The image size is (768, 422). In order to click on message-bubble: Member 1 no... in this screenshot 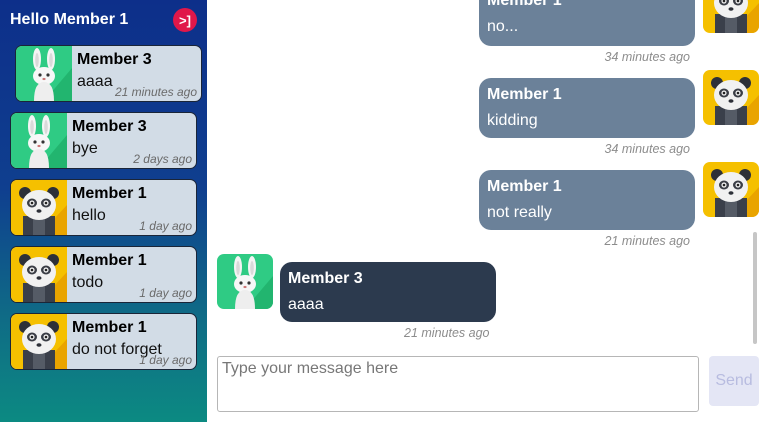, I will do `click(587, 23)`.